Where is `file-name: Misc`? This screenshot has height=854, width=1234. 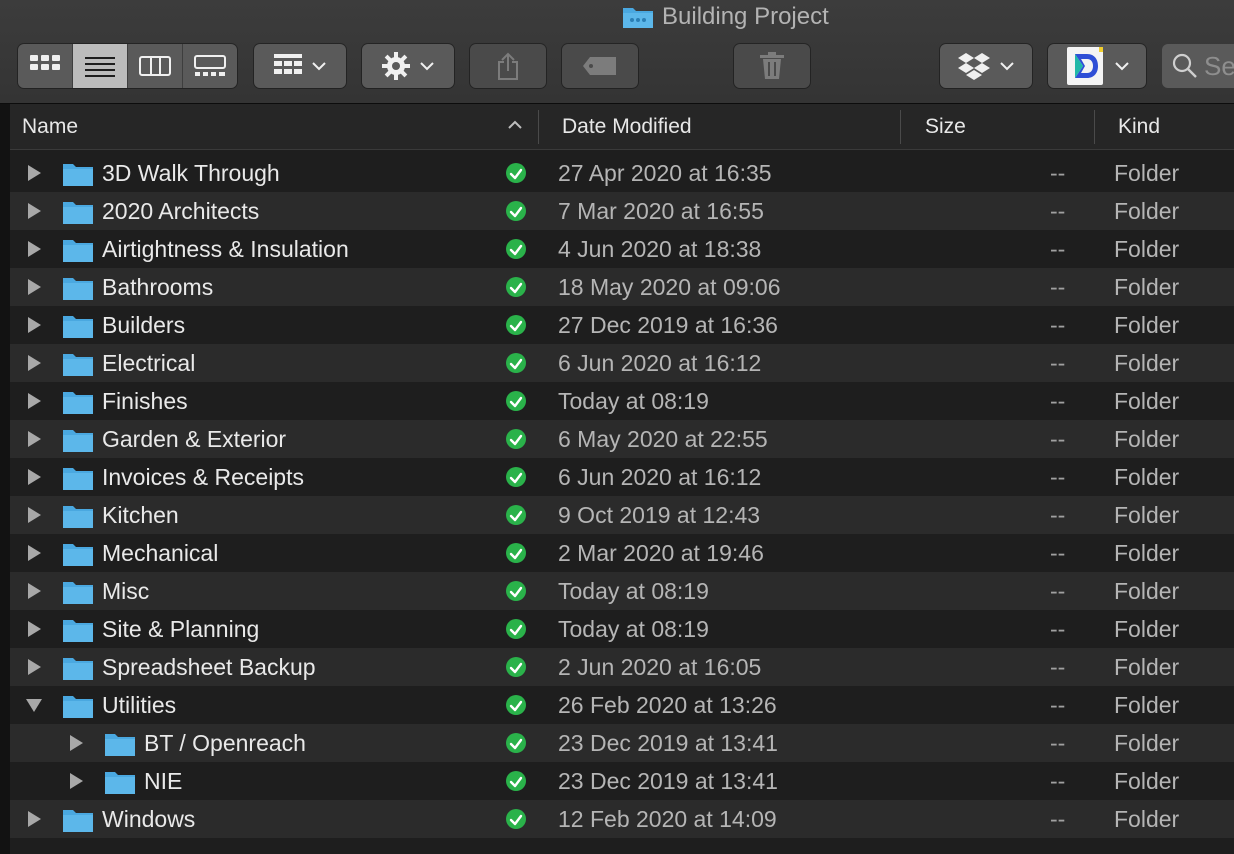
file-name: Misc is located at coordinates (126, 591).